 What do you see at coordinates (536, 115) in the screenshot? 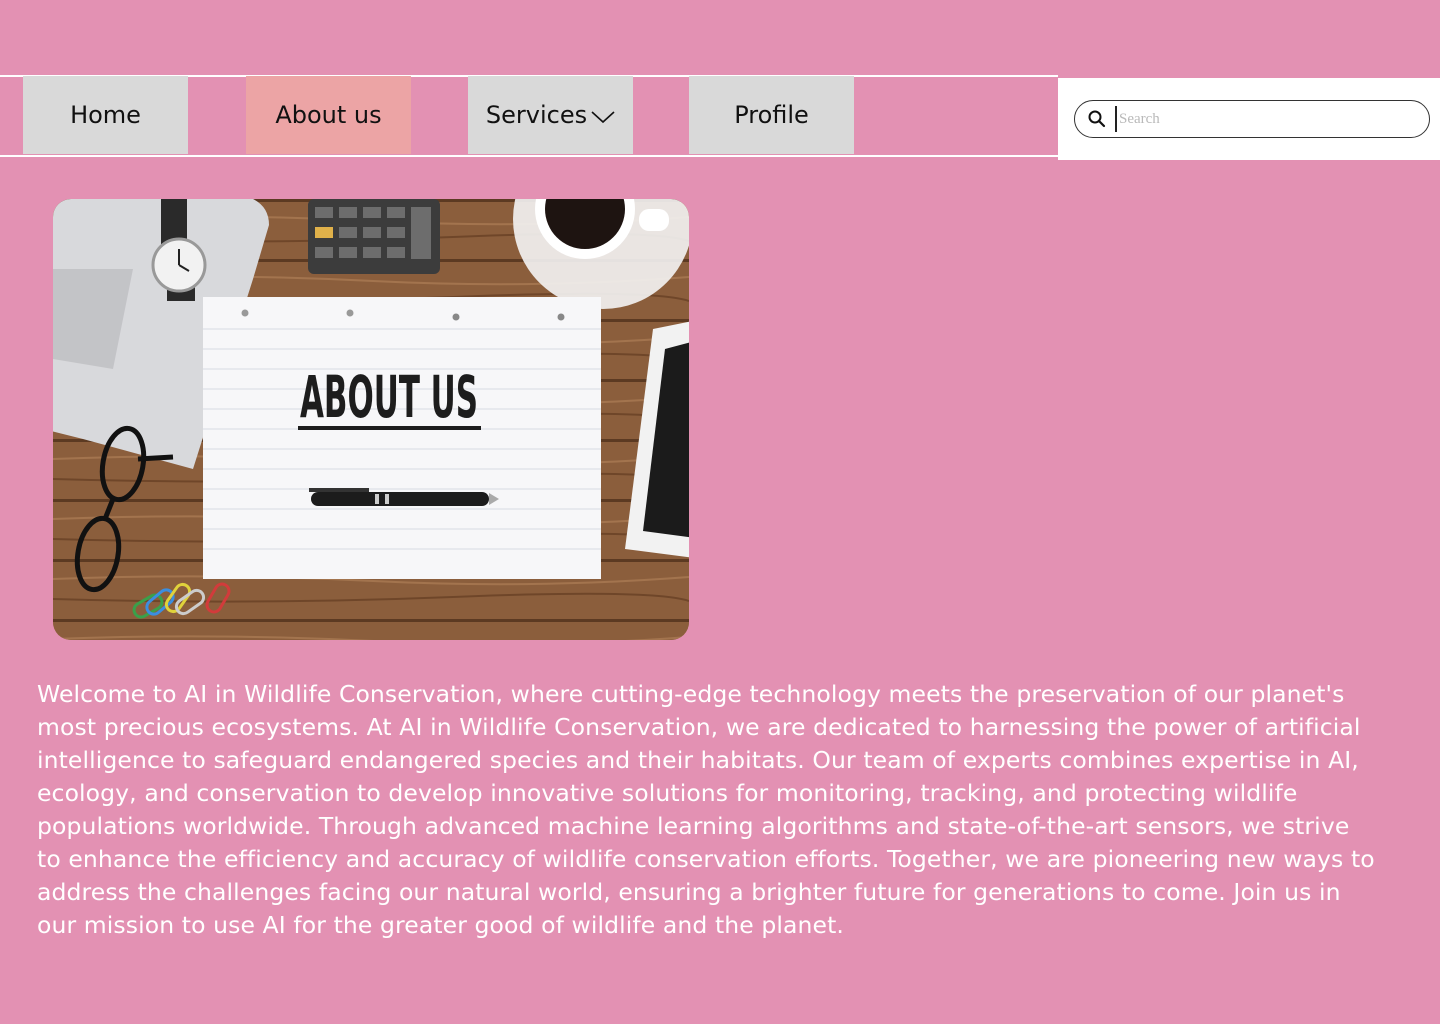
I see `nav-services-label: Services` at bounding box center [536, 115].